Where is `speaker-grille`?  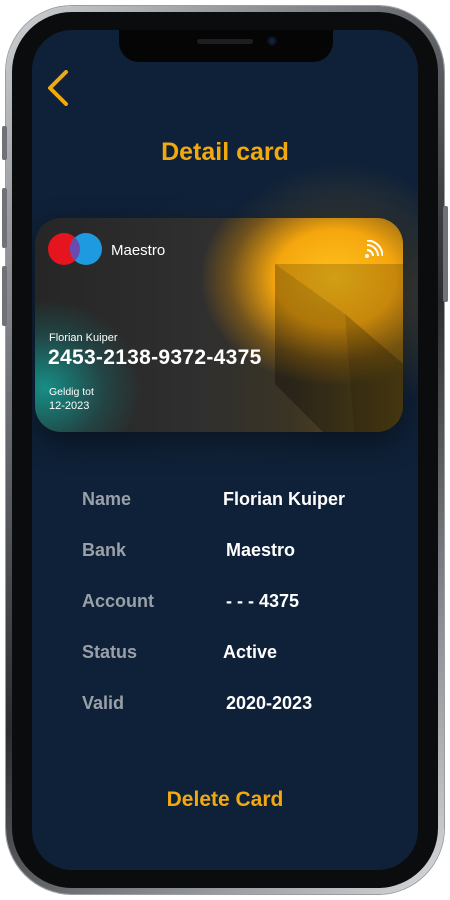
speaker-grille is located at coordinates (225, 41).